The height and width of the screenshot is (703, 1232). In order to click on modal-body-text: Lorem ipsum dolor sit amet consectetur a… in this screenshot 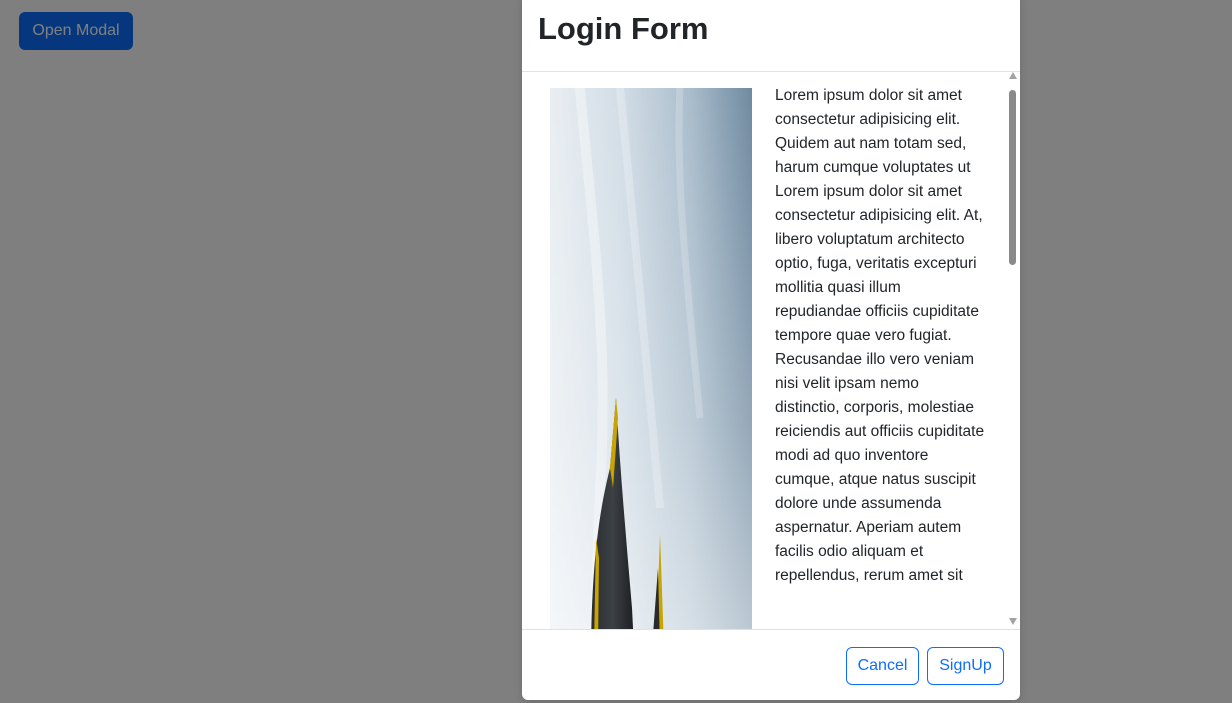, I will do `click(880, 335)`.